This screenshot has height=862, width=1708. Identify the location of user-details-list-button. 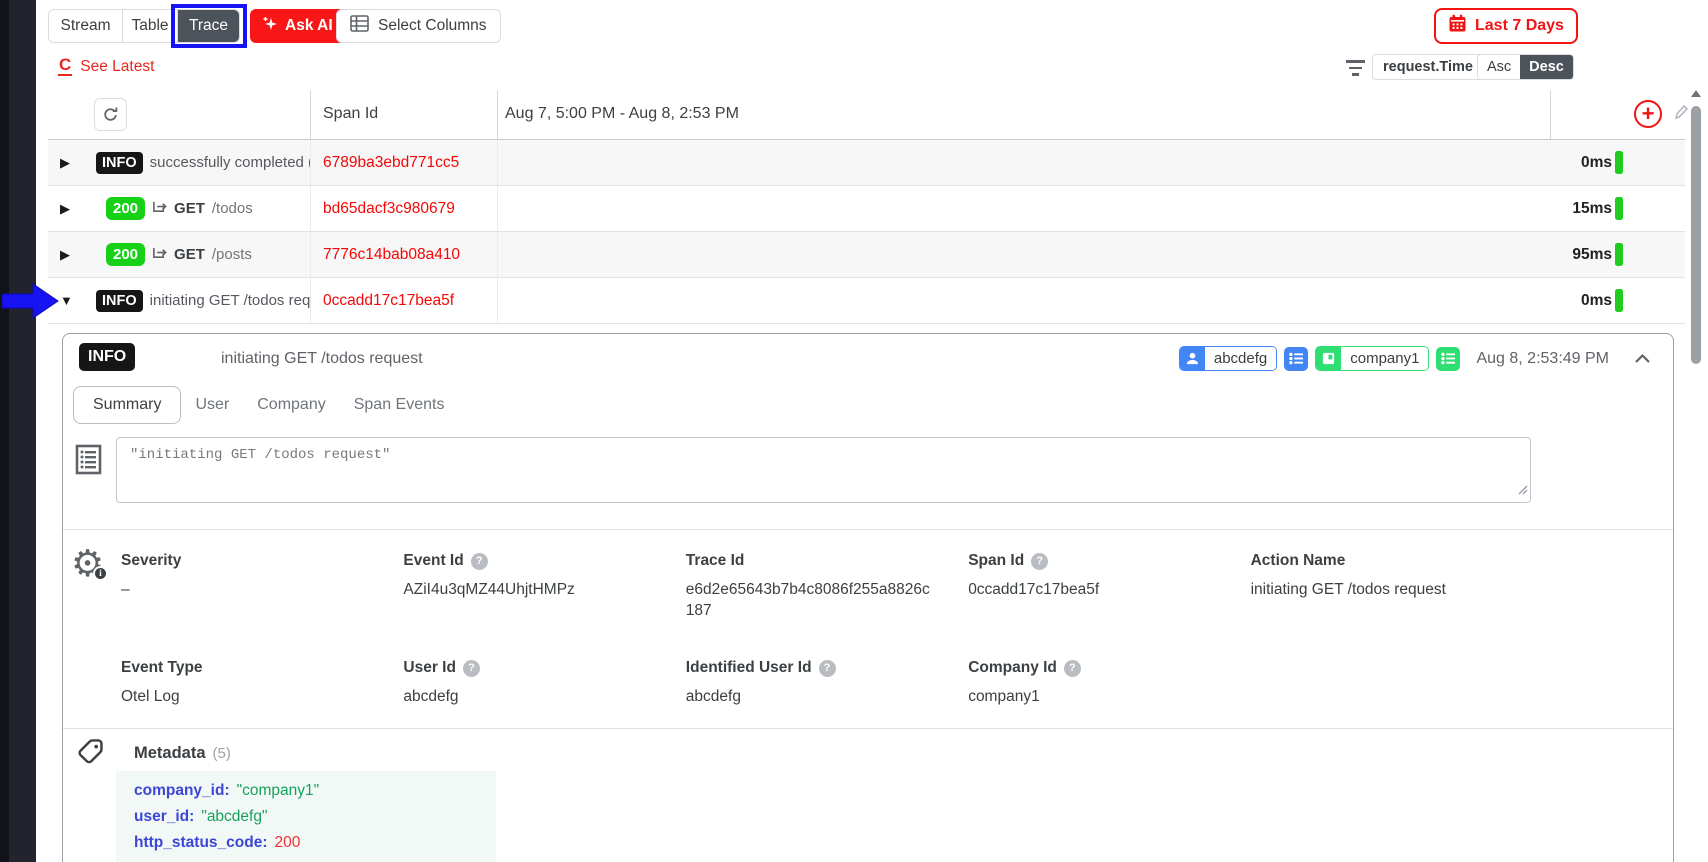
(1296, 358).